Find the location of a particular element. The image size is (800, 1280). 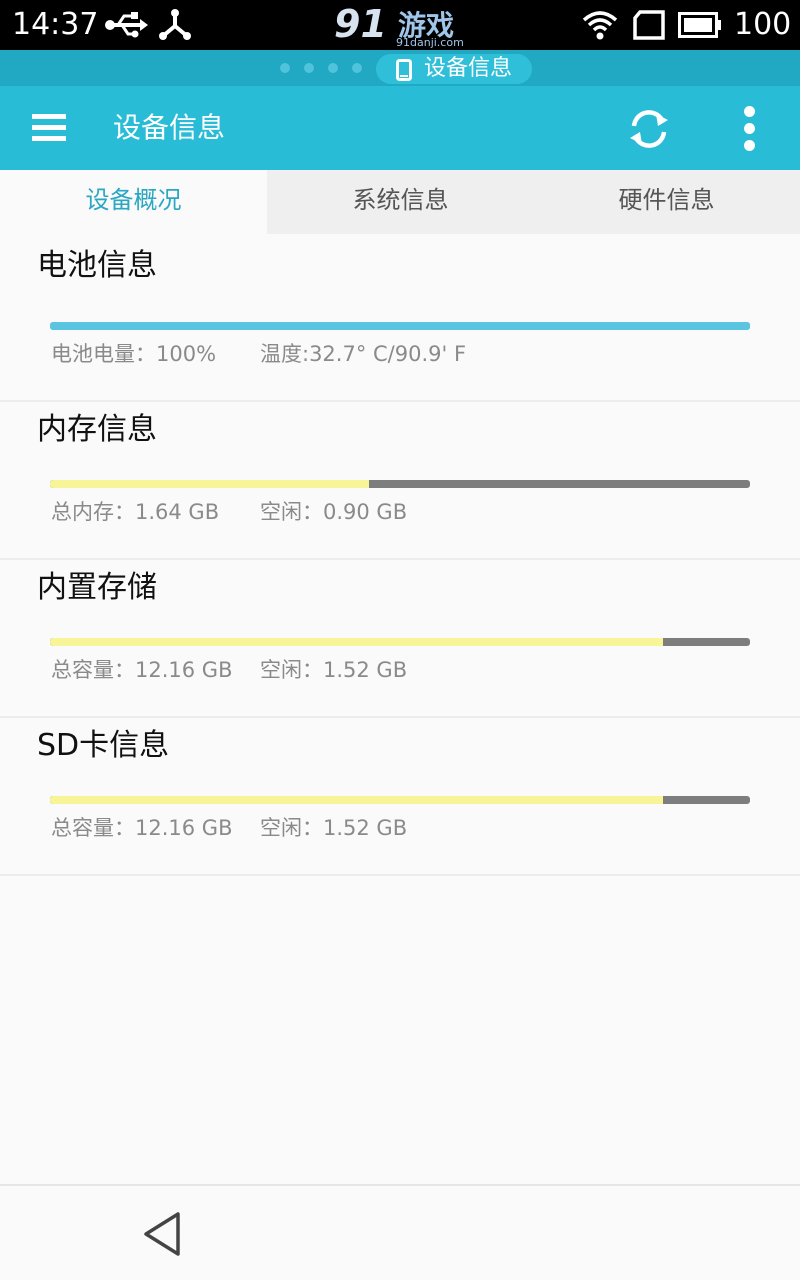

wifi-icon is located at coordinates (600, 25).